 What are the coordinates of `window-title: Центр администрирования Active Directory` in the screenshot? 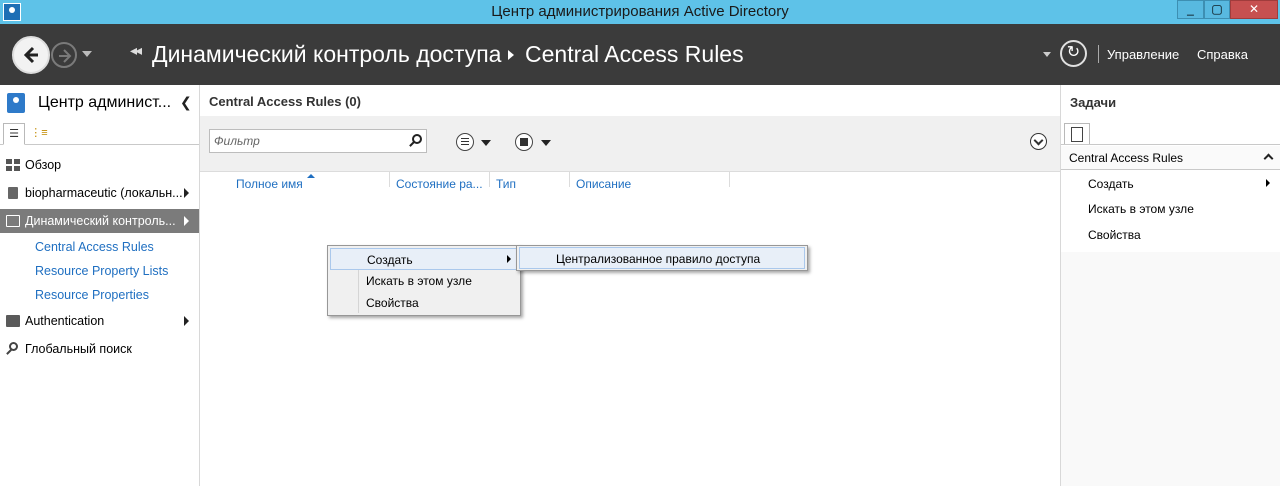 It's located at (640, 11).